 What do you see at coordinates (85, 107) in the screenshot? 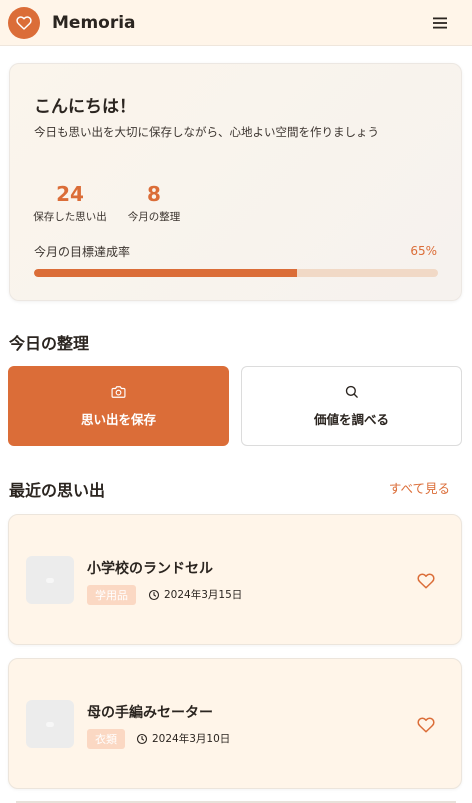
I see `greeting-heading: こんにちは！` at bounding box center [85, 107].